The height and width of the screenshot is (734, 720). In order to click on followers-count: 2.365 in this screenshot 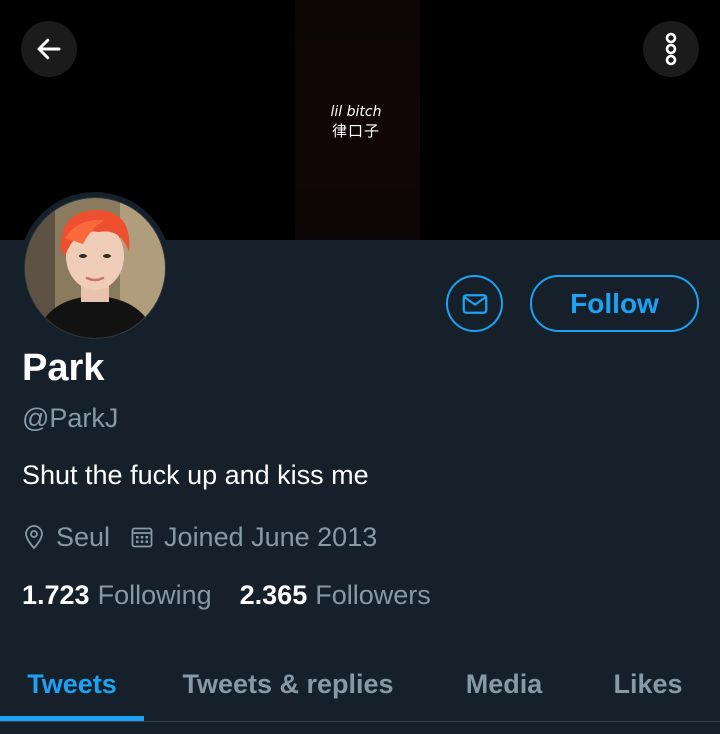, I will do `click(273, 595)`.